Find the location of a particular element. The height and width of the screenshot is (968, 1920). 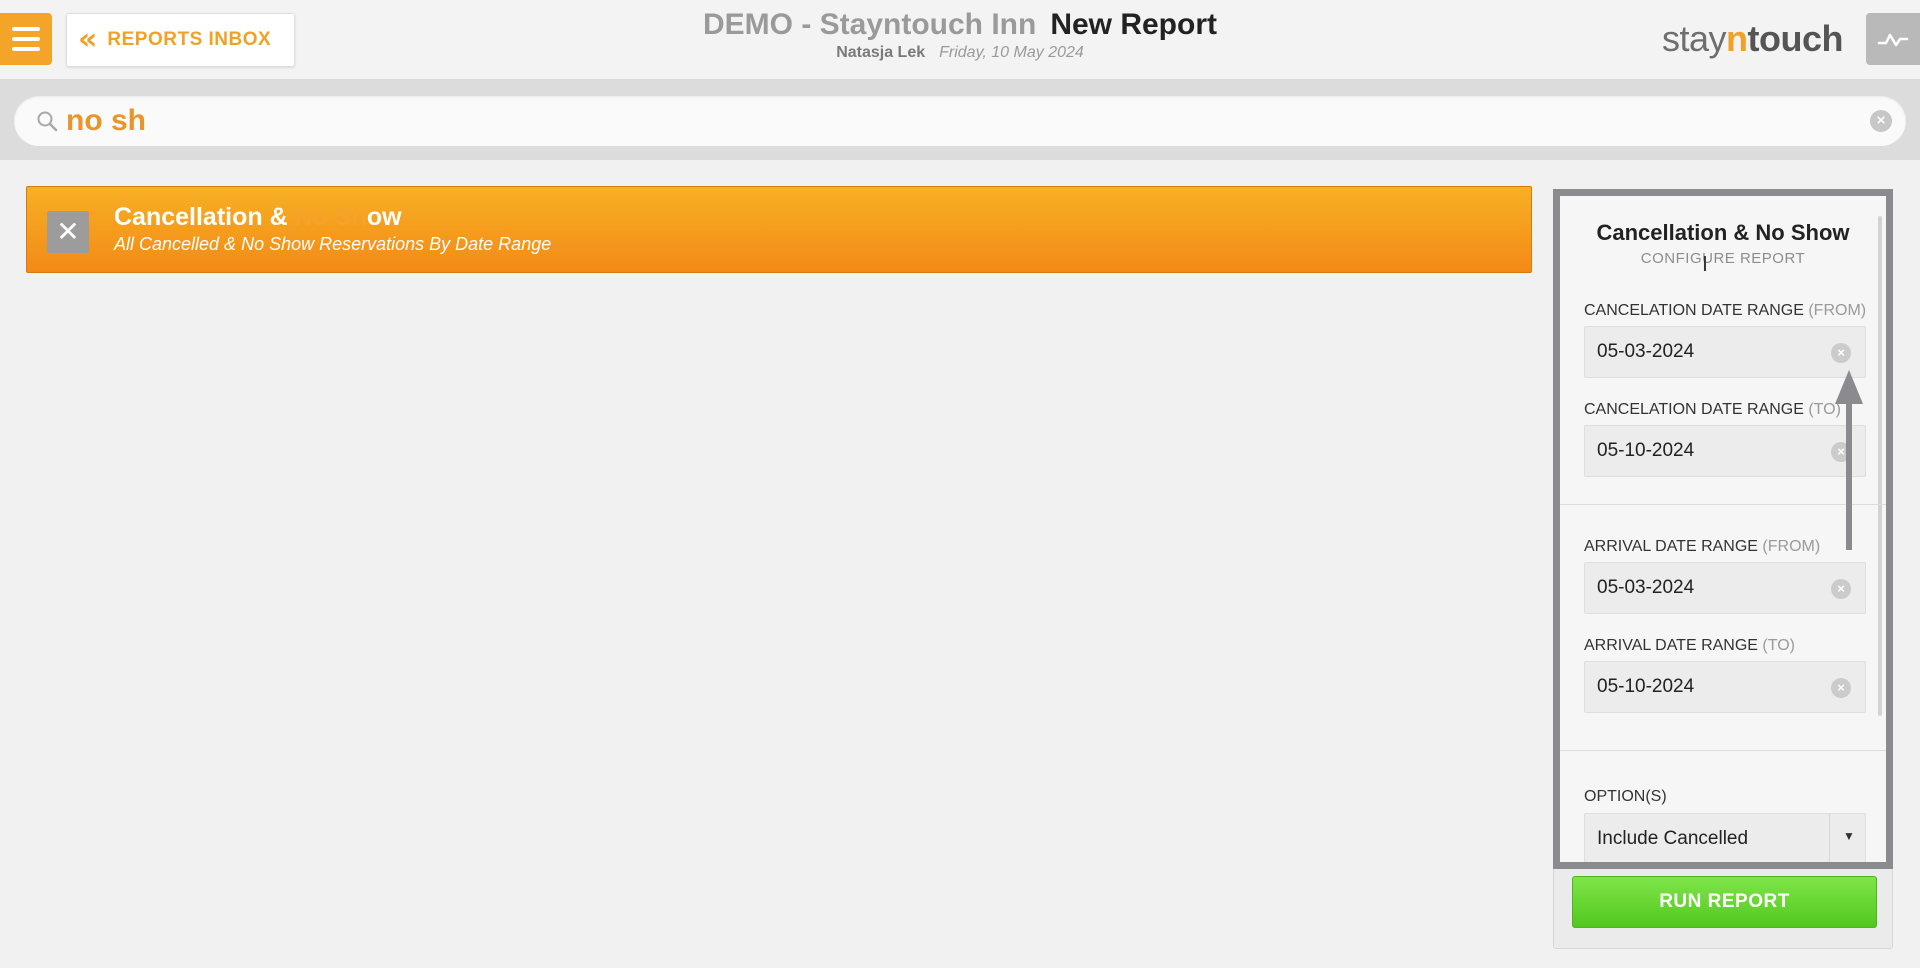

search-icon is located at coordinates (47, 121).